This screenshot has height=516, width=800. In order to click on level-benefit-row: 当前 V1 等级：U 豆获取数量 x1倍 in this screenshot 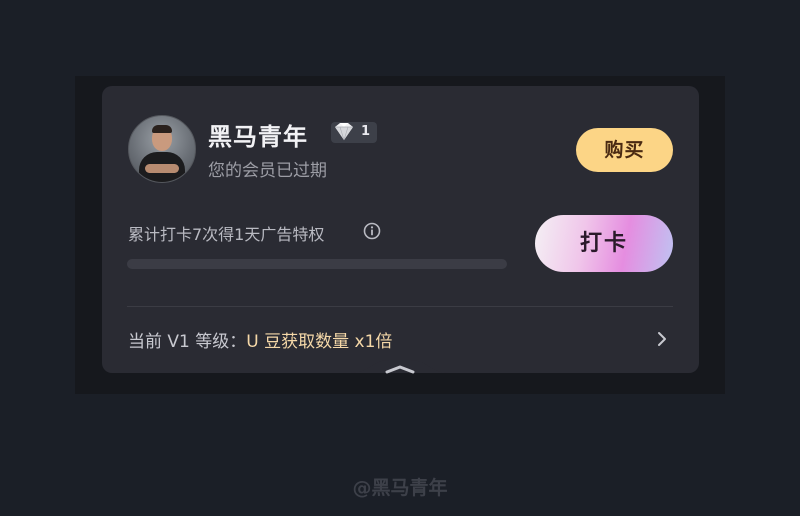, I will do `click(260, 339)`.